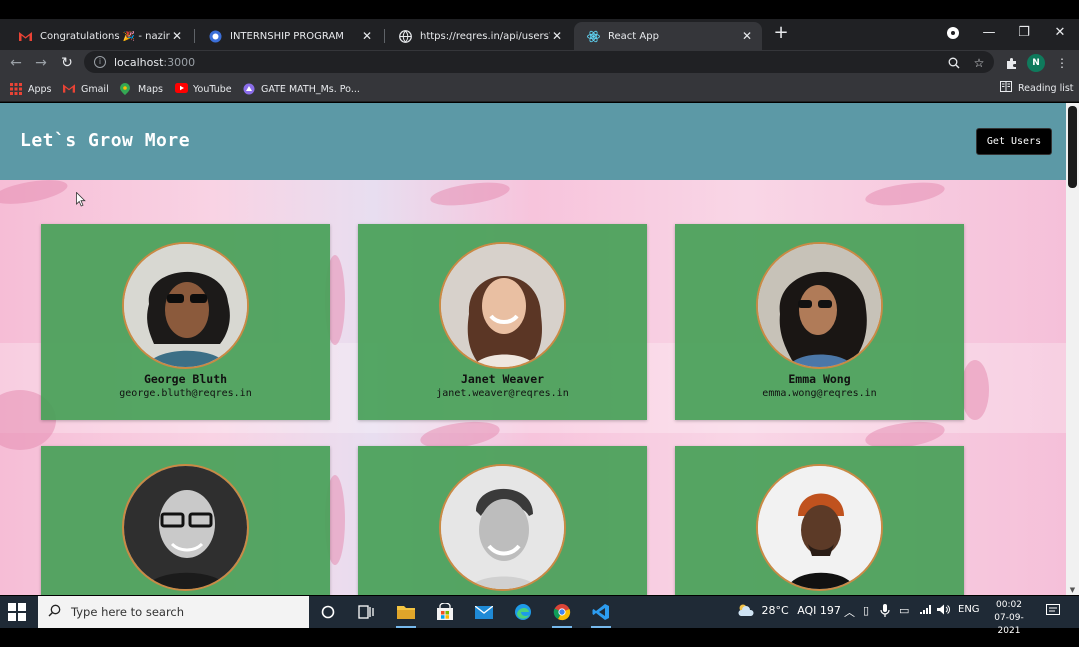 The width and height of the screenshot is (1079, 647). Describe the element at coordinates (819, 393) in the screenshot. I see `user-email: emma.wong@reqres.in` at that location.